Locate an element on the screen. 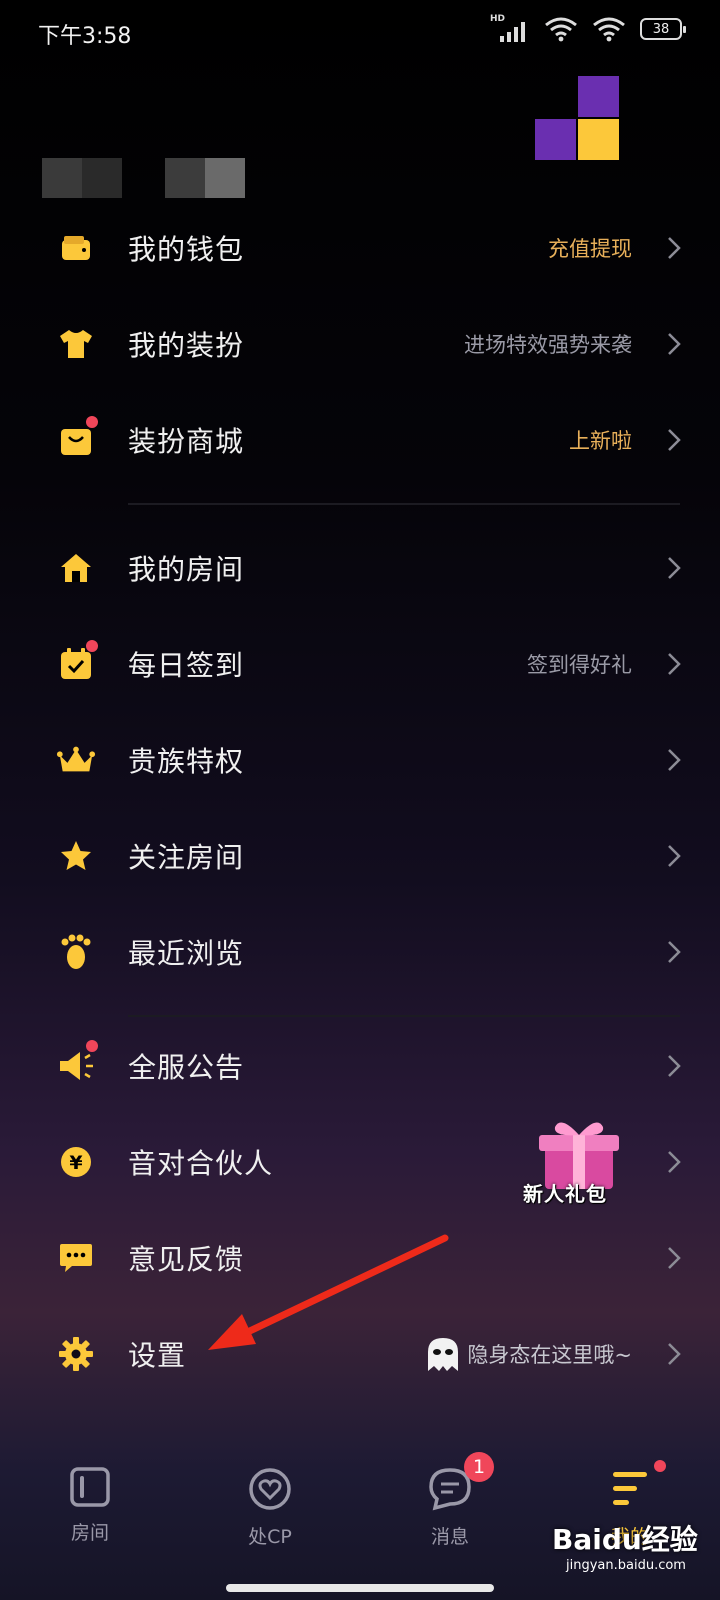 This screenshot has height=1600, width=720. calendar-check-icon is located at coordinates (77, 662).